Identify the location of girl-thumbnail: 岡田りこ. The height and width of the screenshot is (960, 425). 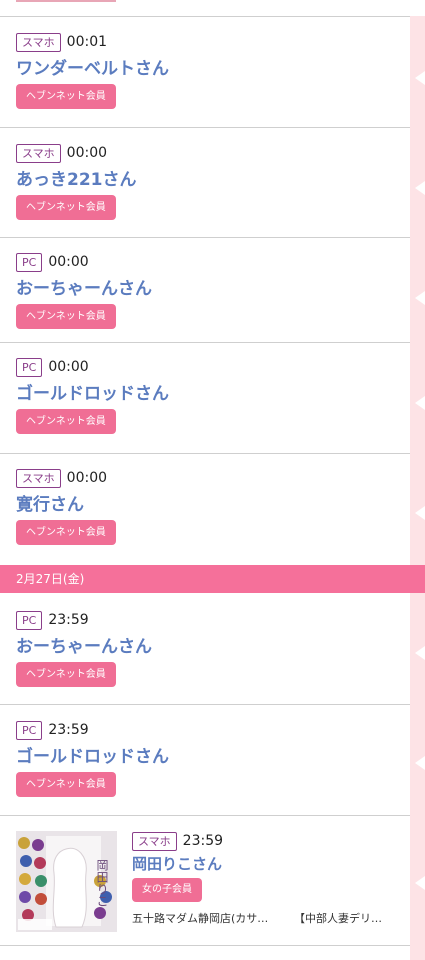
(66, 881).